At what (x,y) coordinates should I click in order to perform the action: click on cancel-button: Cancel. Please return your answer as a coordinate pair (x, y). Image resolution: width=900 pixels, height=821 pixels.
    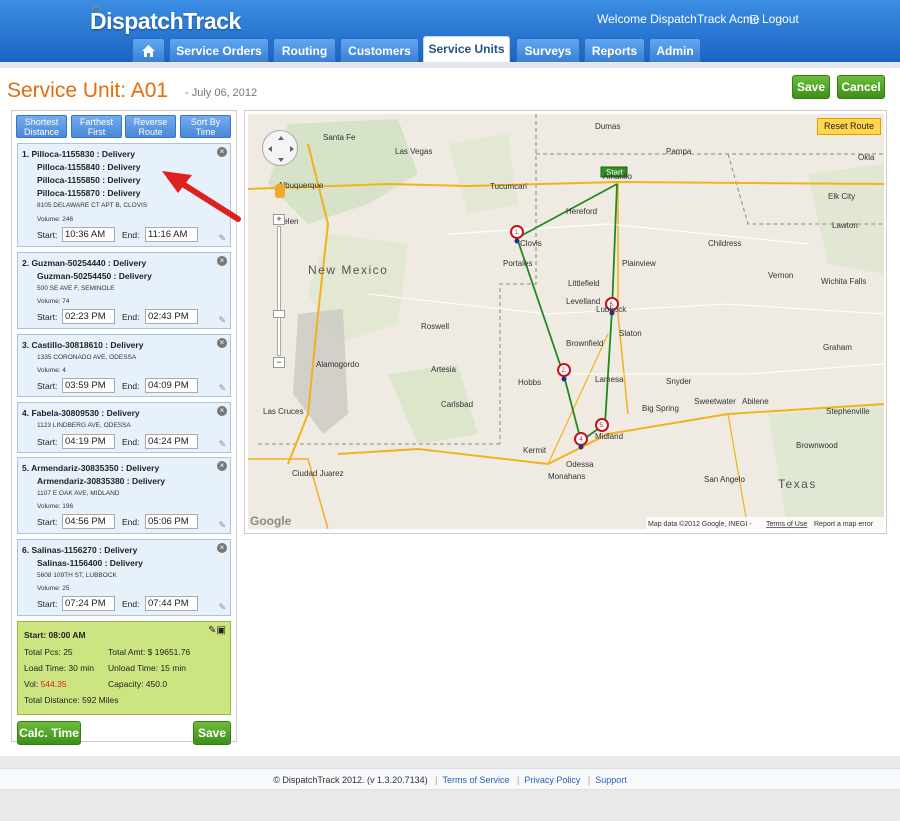
    Looking at the image, I should click on (861, 87).